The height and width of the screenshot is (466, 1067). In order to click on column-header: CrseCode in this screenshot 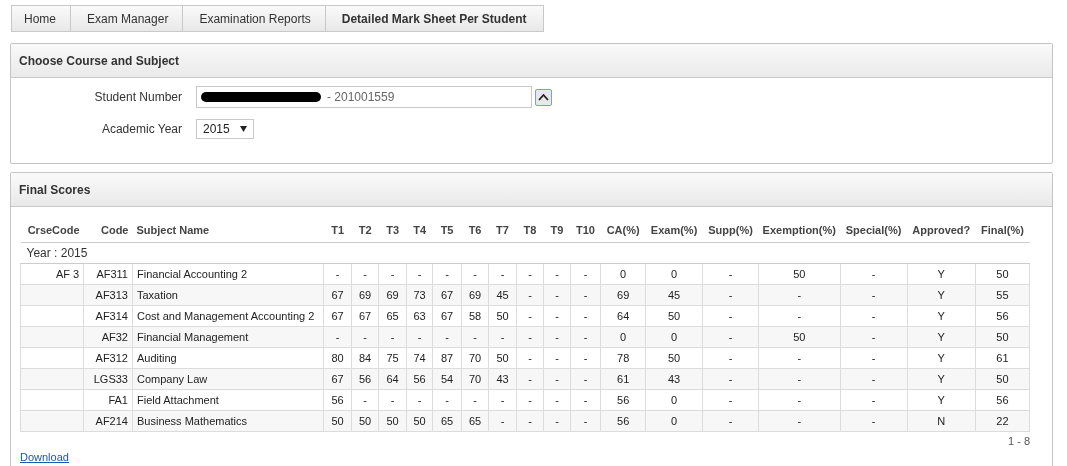, I will do `click(52, 228)`.